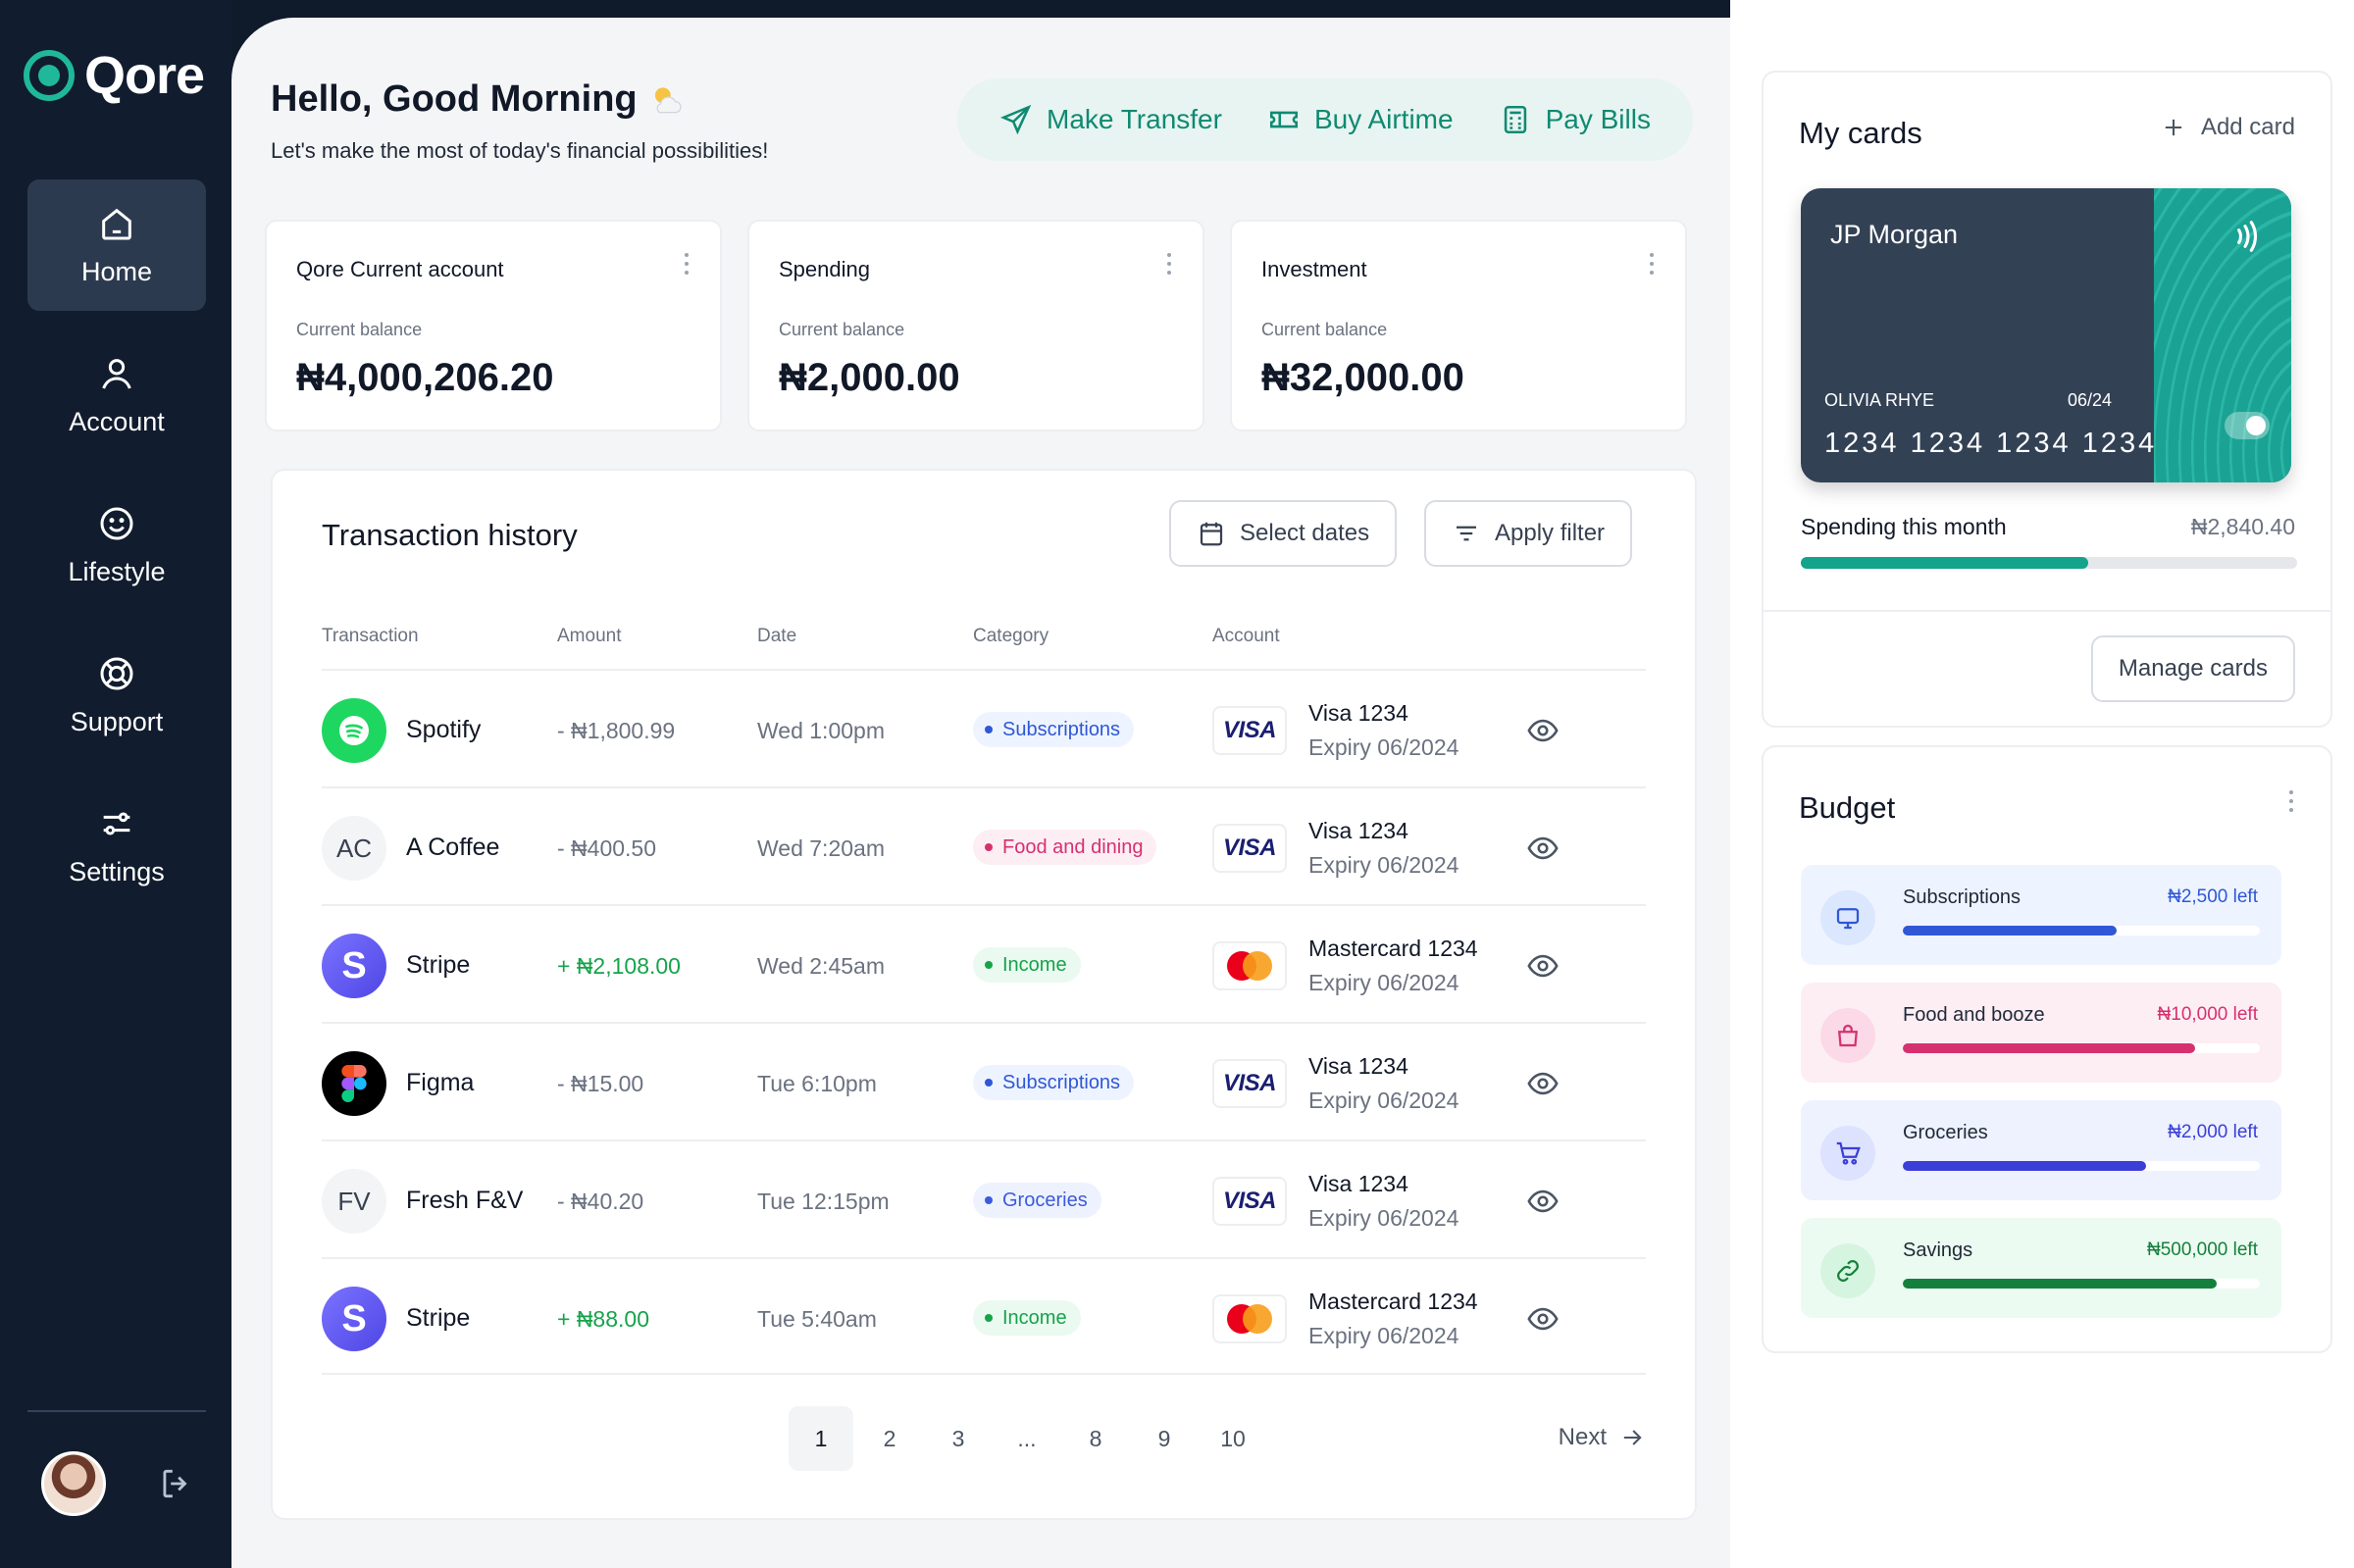  I want to click on page-button-3: 3, so click(958, 1438).